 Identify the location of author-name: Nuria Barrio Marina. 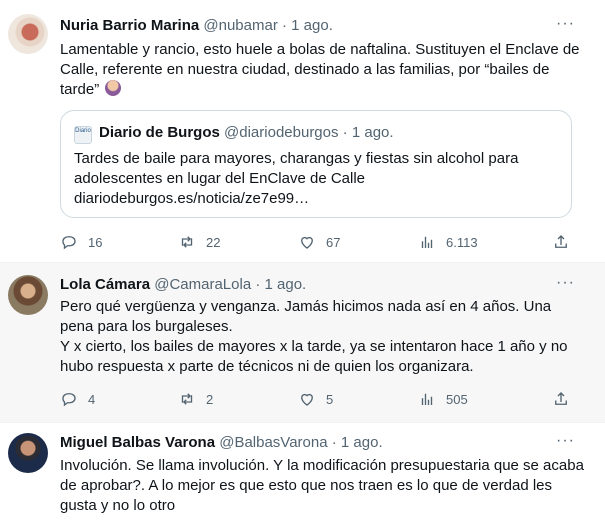
(129, 25).